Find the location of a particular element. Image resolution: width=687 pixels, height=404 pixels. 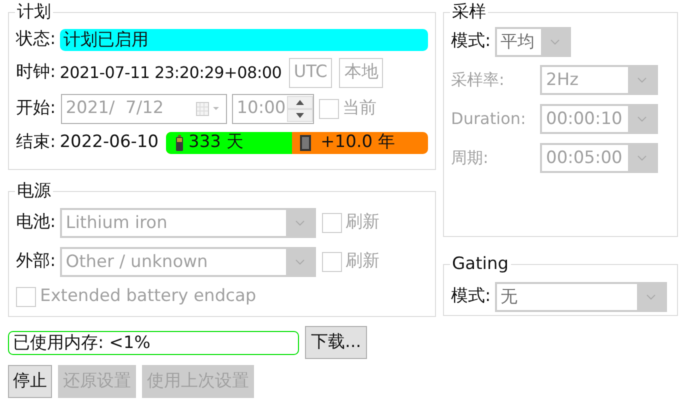

memory-years: +10.0 年 is located at coordinates (358, 143).